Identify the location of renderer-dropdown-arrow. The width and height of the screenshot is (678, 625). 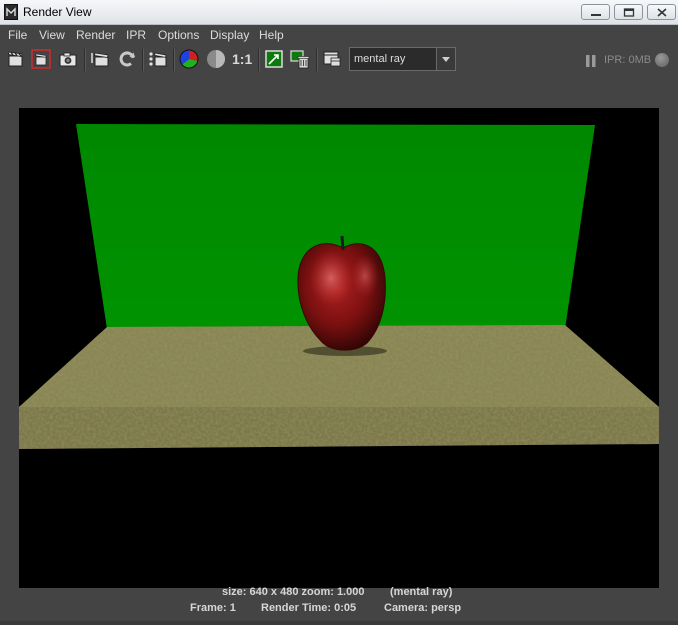
(445, 59).